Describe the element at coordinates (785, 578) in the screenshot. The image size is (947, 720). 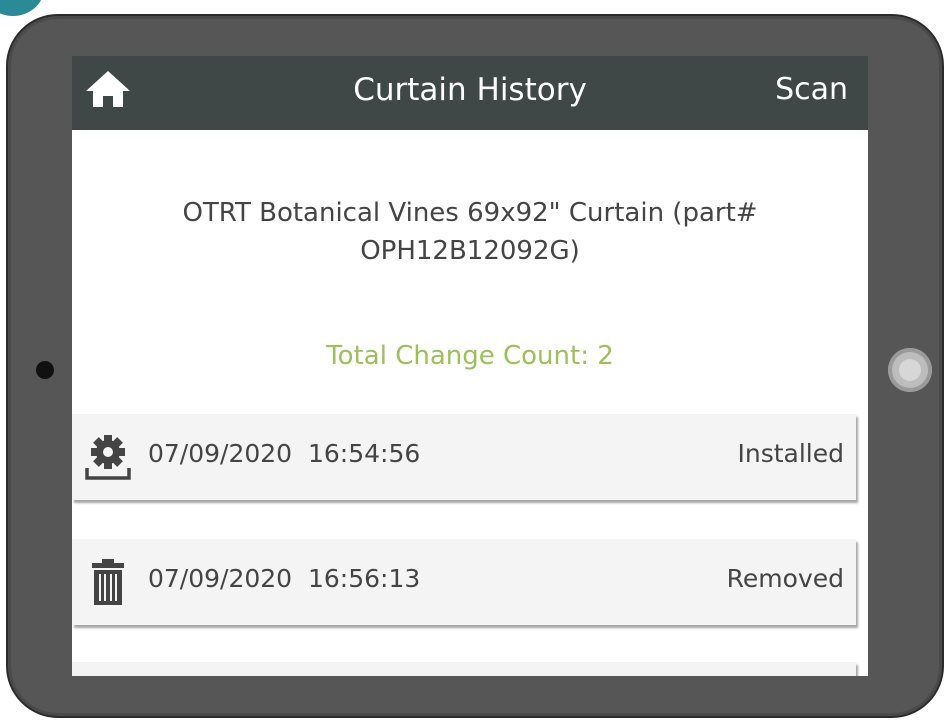
I see `history-status: Removed` at that location.